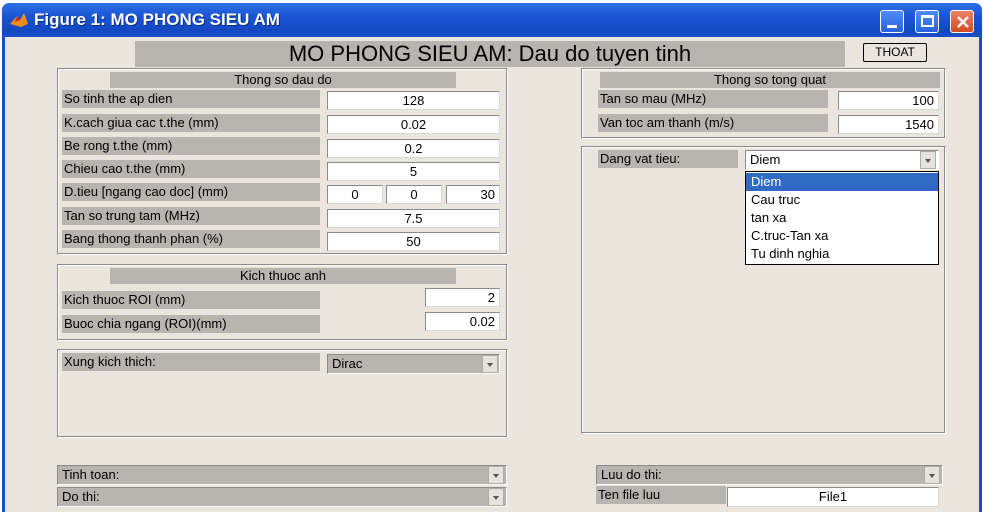 The height and width of the screenshot is (512, 984). Describe the element at coordinates (492, 20) in the screenshot. I see `title-bar: Figure 1: MO PHONG SIEU AM` at that location.